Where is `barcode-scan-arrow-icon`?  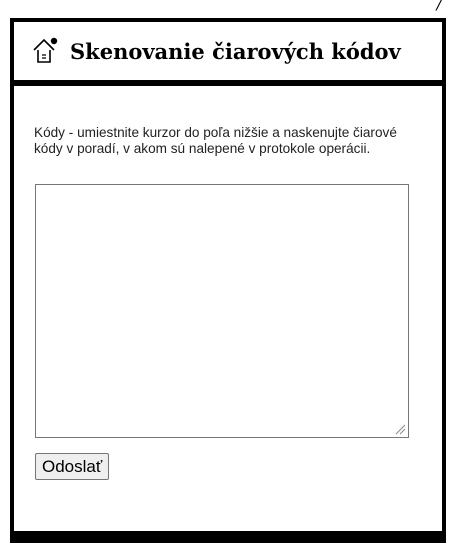
barcode-scan-arrow-icon is located at coordinates (45, 50).